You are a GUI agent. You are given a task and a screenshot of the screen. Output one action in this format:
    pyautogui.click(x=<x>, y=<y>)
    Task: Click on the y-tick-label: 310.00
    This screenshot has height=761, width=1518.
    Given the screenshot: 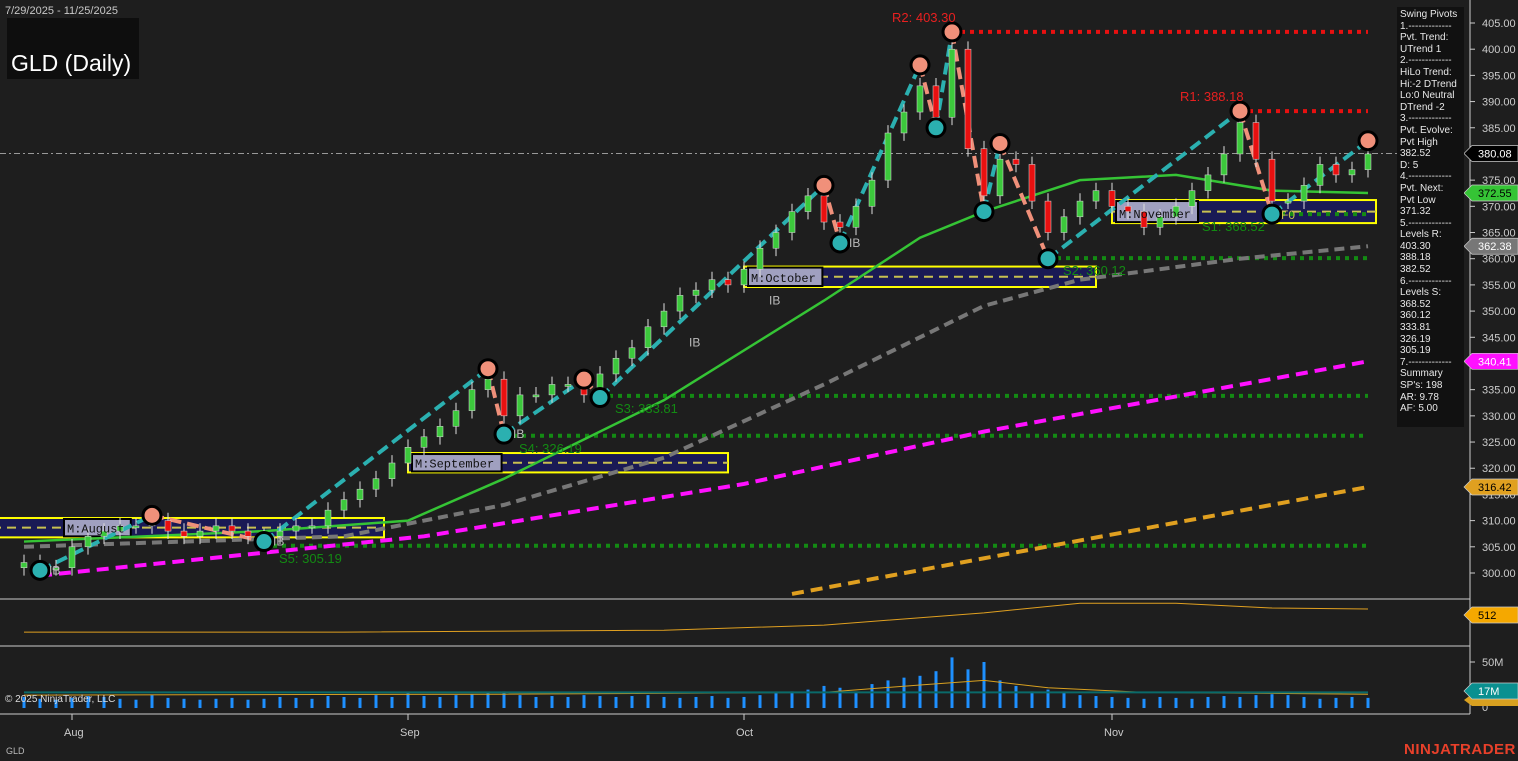 What is the action you would take?
    pyautogui.click(x=1499, y=522)
    